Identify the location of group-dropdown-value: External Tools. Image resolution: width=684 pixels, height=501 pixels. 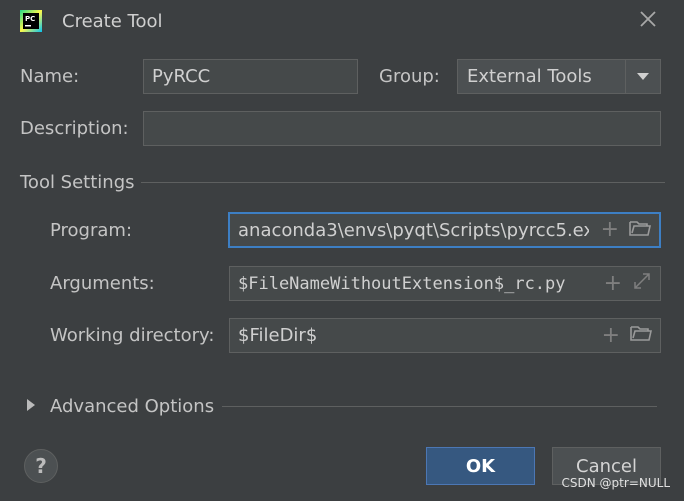
(529, 76).